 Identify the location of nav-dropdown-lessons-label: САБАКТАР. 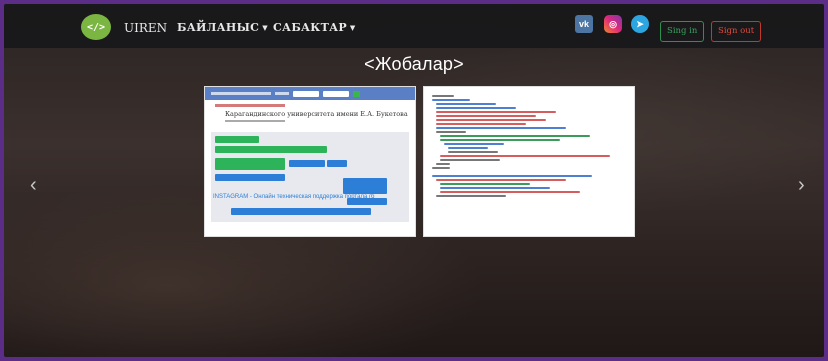
(310, 27).